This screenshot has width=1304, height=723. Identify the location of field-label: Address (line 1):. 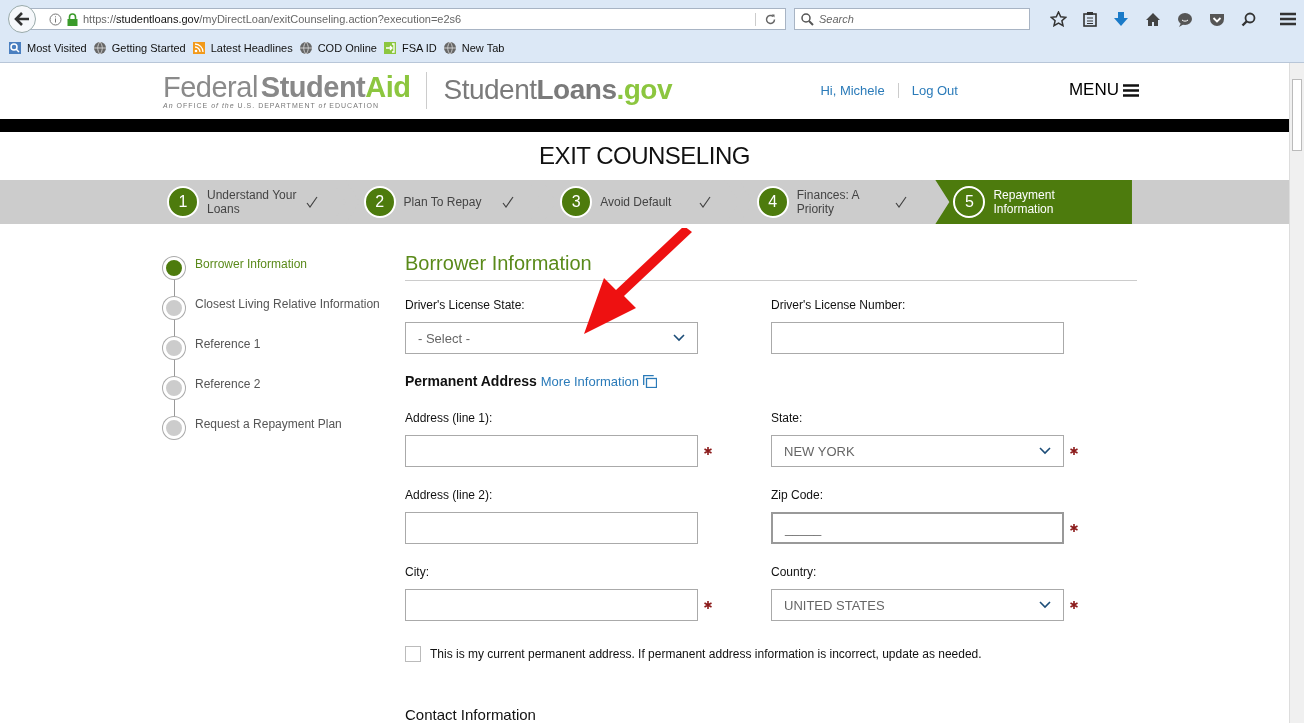
(449, 419).